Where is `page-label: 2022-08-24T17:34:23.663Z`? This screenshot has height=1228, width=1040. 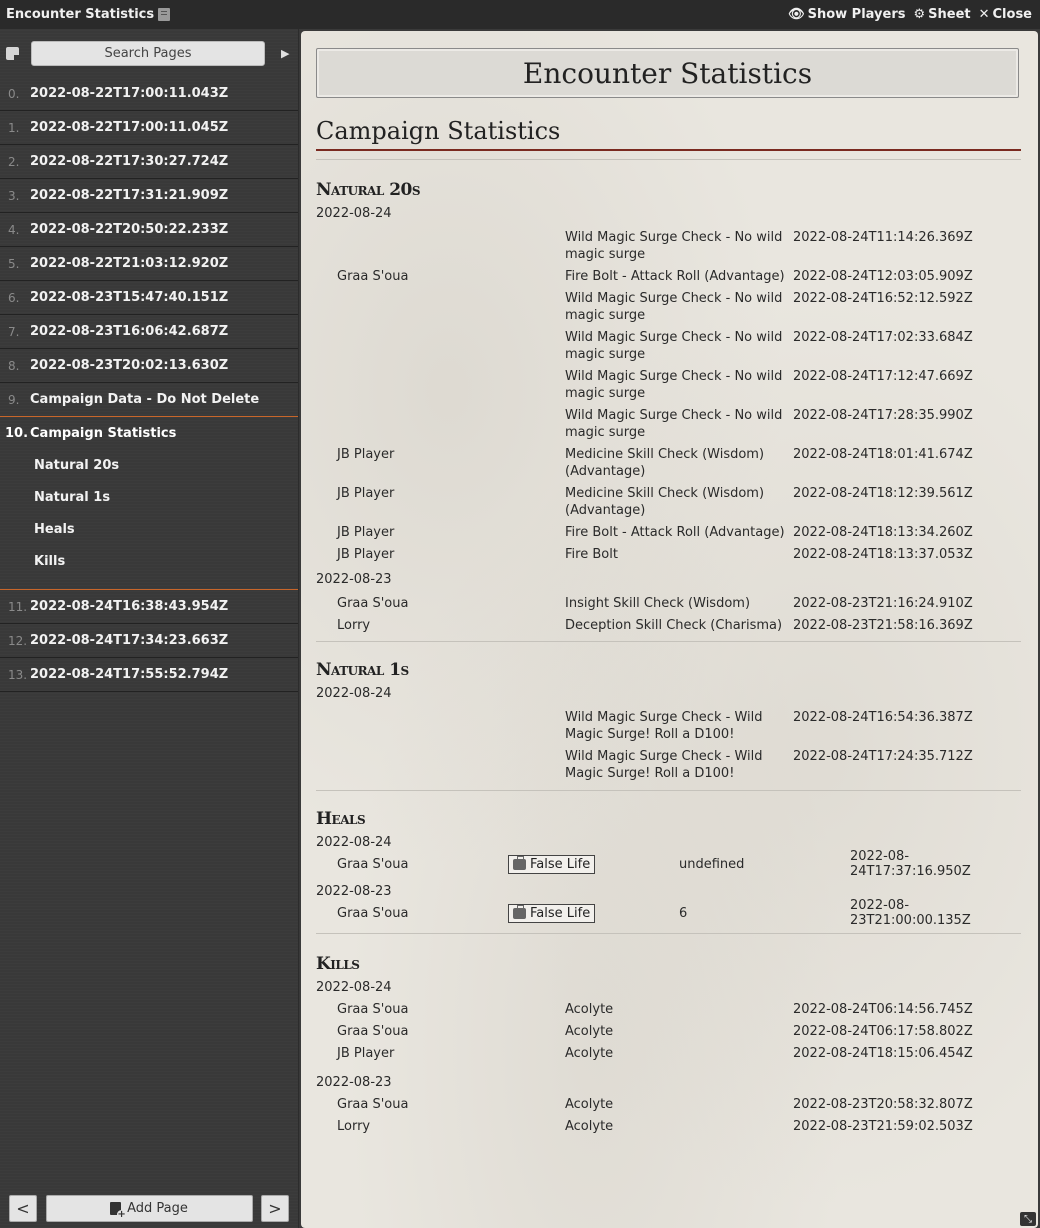
page-label: 2022-08-24T17:34:23.663Z is located at coordinates (129, 640).